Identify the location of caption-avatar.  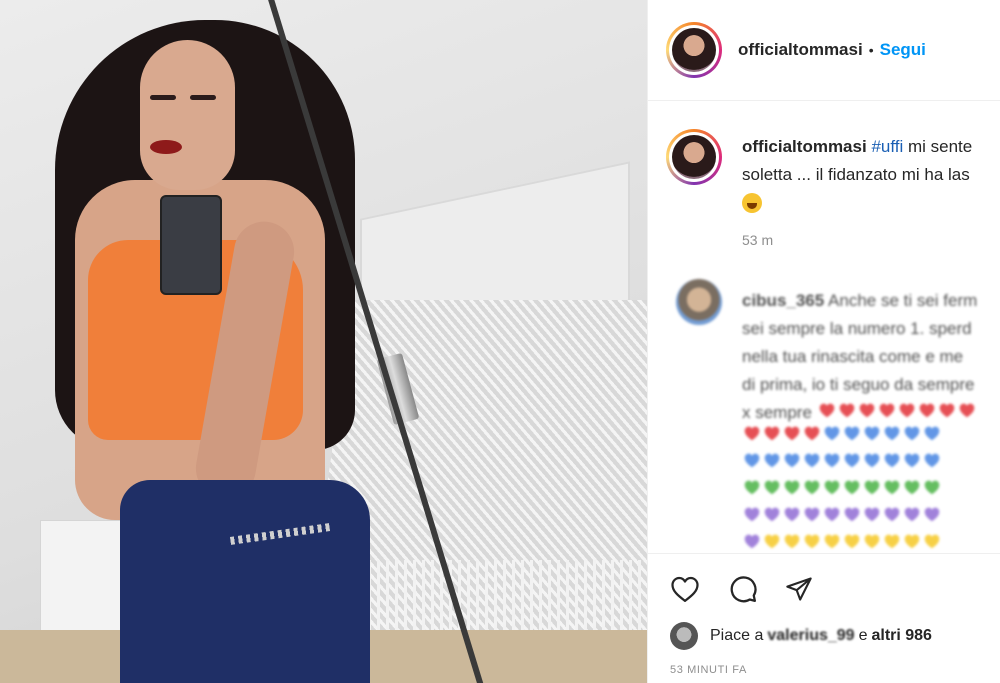
(694, 157).